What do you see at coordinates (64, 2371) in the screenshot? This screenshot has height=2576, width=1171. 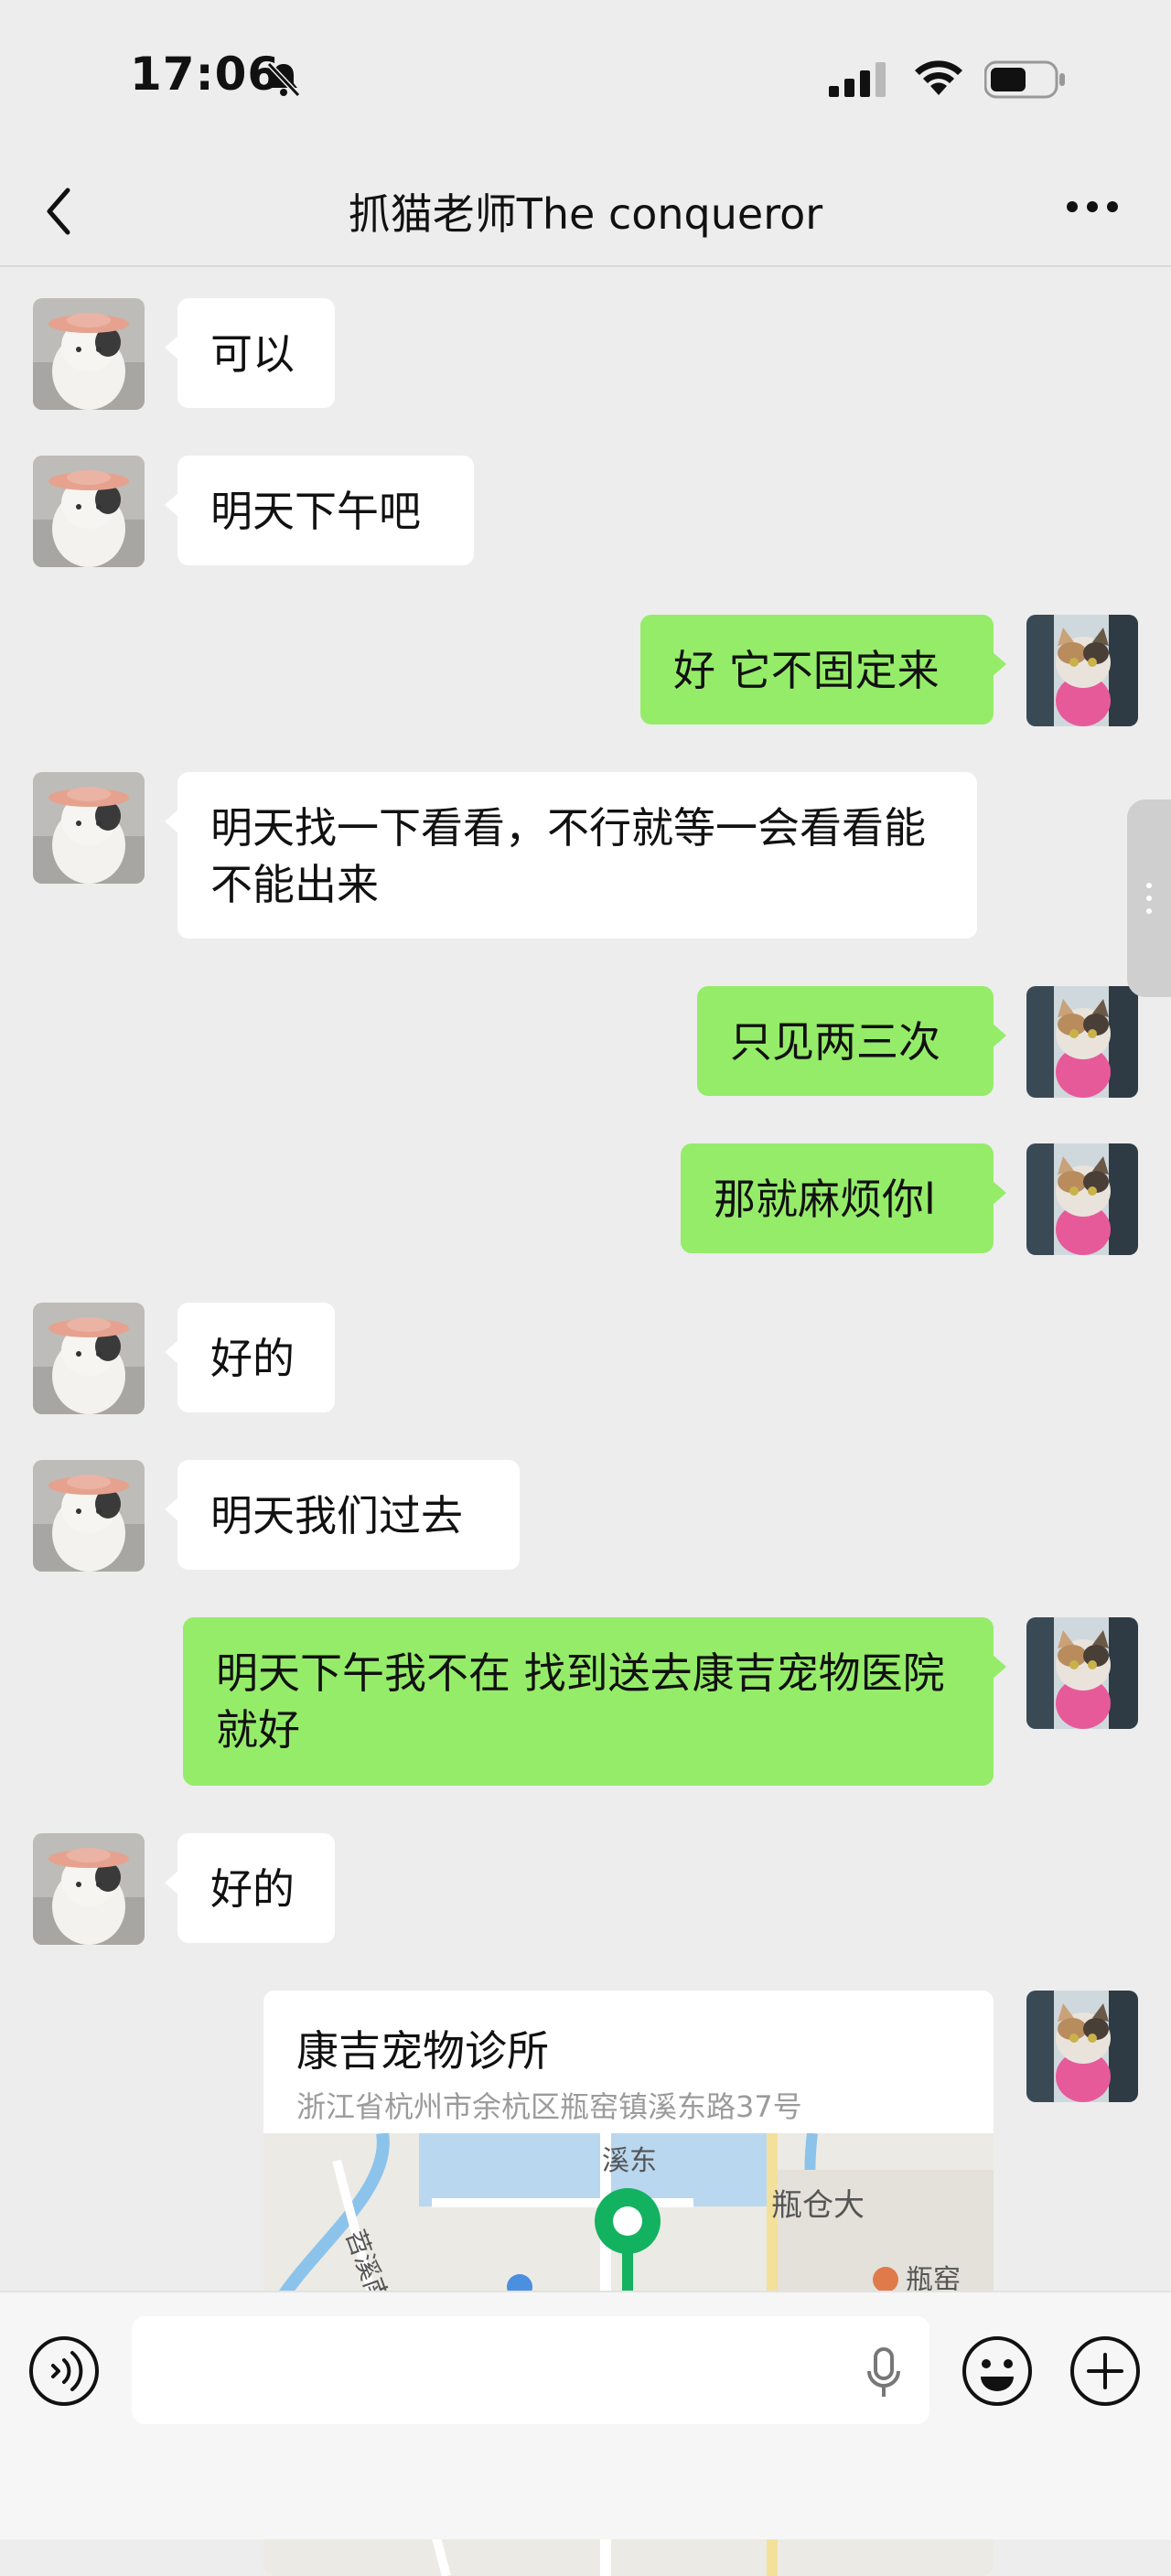 I see `voice-icon` at bounding box center [64, 2371].